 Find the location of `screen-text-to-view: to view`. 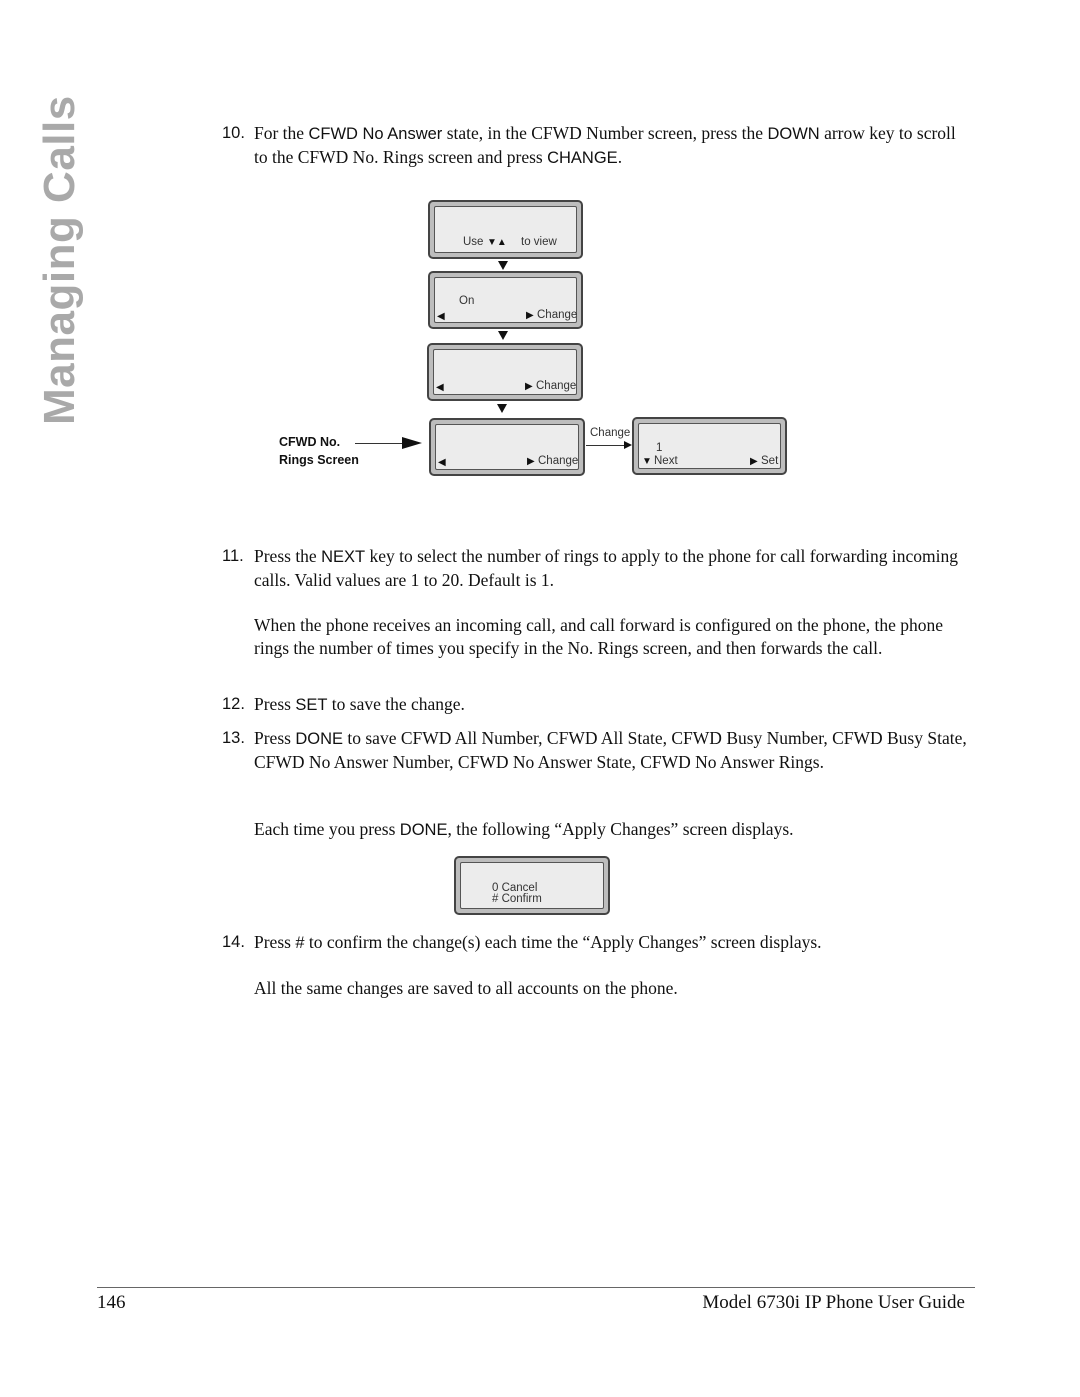

screen-text-to-view: to view is located at coordinates (539, 242).